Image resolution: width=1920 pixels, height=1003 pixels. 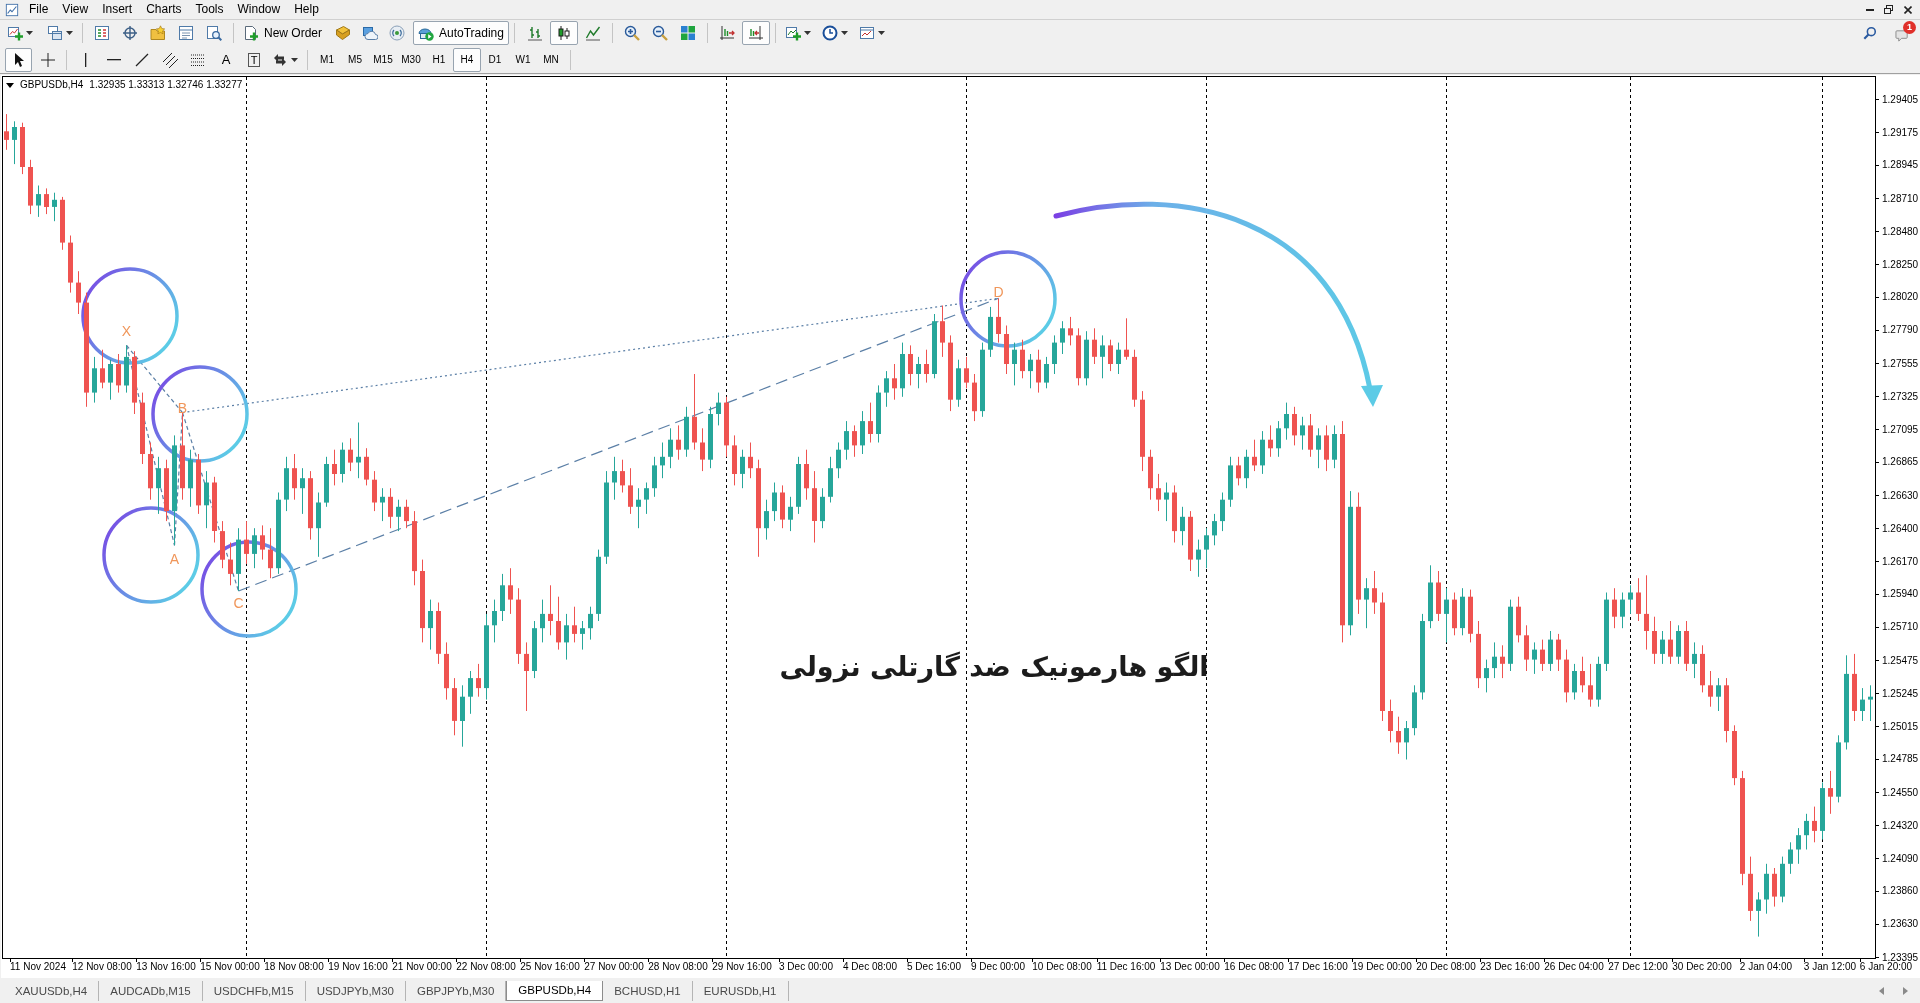 I want to click on autoscroll-button, so click(x=755, y=33).